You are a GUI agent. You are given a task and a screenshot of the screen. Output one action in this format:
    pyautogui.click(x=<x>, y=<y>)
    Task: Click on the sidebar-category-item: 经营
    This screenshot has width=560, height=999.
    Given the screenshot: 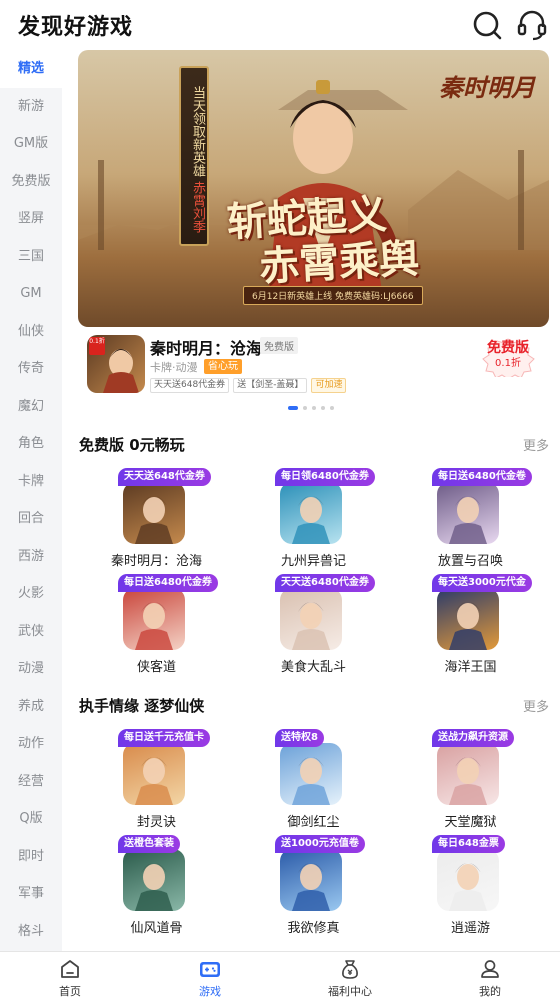 What is the action you would take?
    pyautogui.click(x=31, y=782)
    